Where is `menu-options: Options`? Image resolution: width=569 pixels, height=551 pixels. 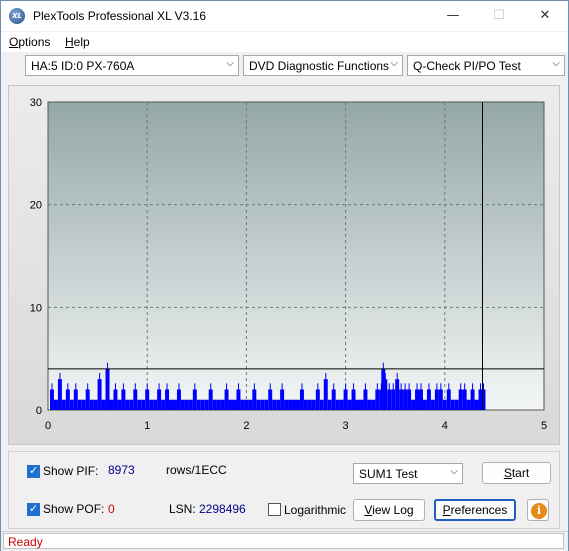
menu-options: Options is located at coordinates (29, 42).